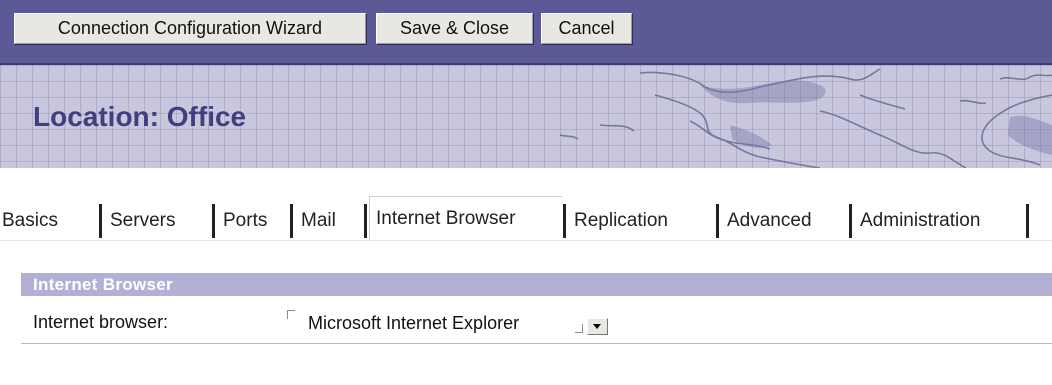 The width and height of the screenshot is (1052, 385). I want to click on tab-replication: Replication, so click(621, 221).